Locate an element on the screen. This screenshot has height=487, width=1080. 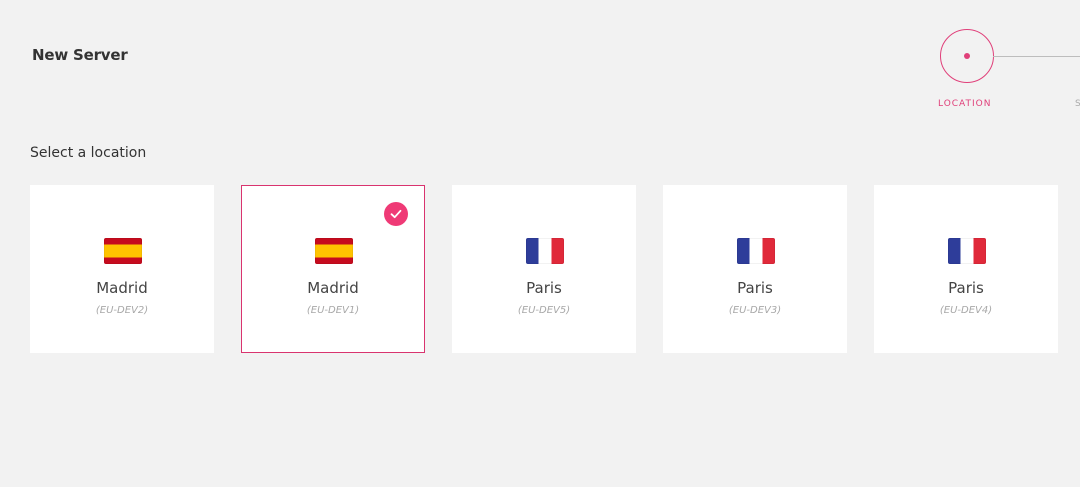
step-location-circle is located at coordinates (967, 56).